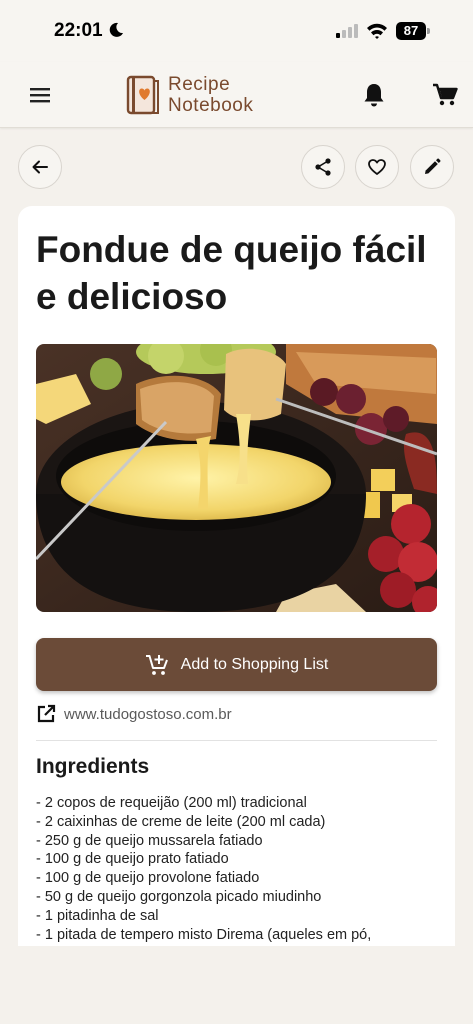 This screenshot has height=1024, width=473. What do you see at coordinates (377, 31) in the screenshot?
I see `wifi-icon` at bounding box center [377, 31].